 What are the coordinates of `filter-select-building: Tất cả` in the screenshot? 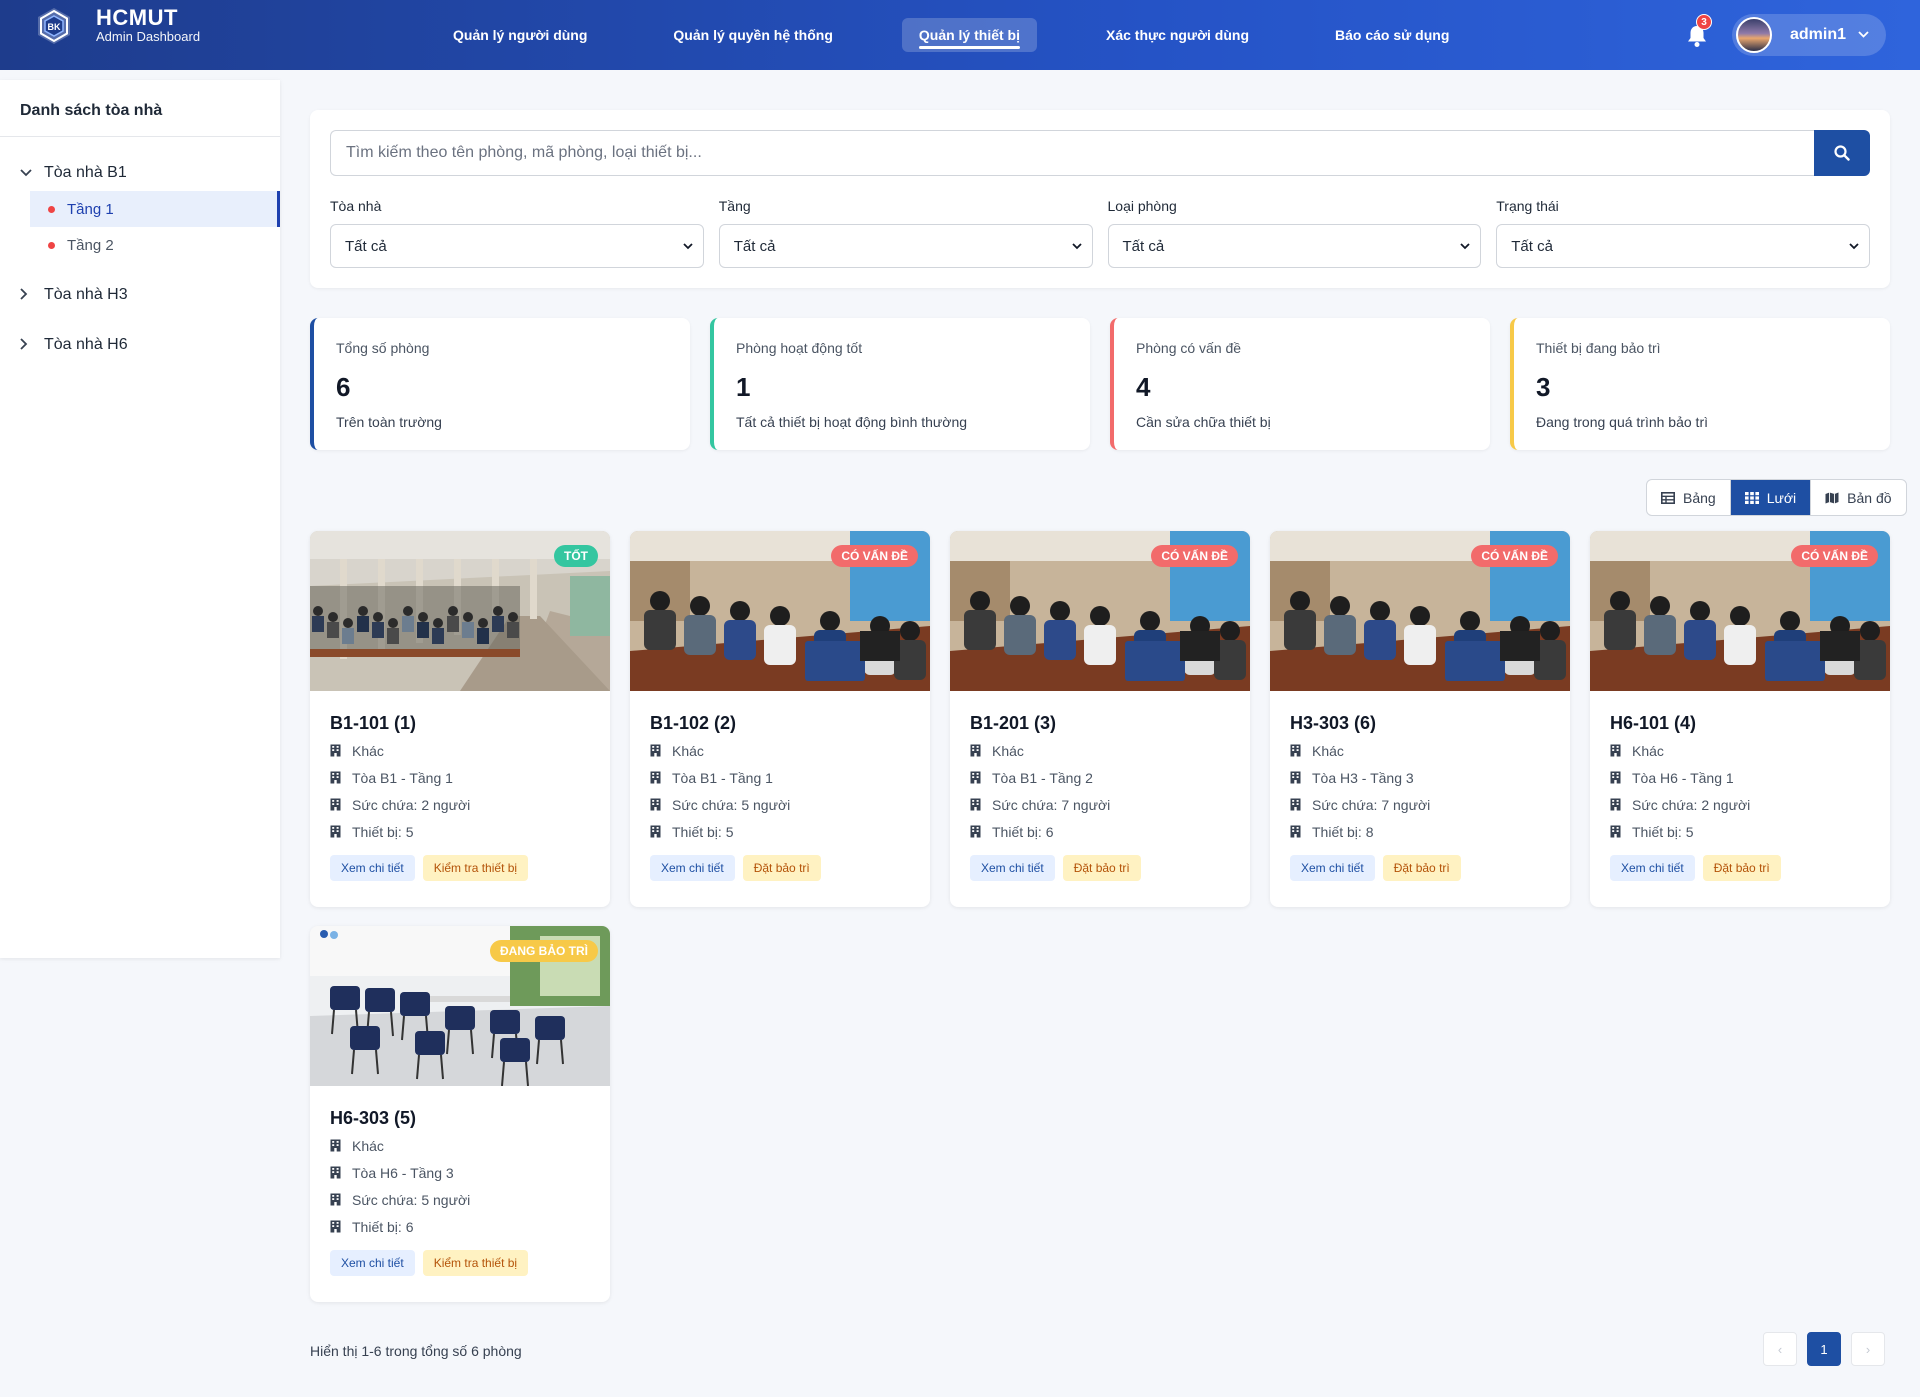 It's located at (517, 246).